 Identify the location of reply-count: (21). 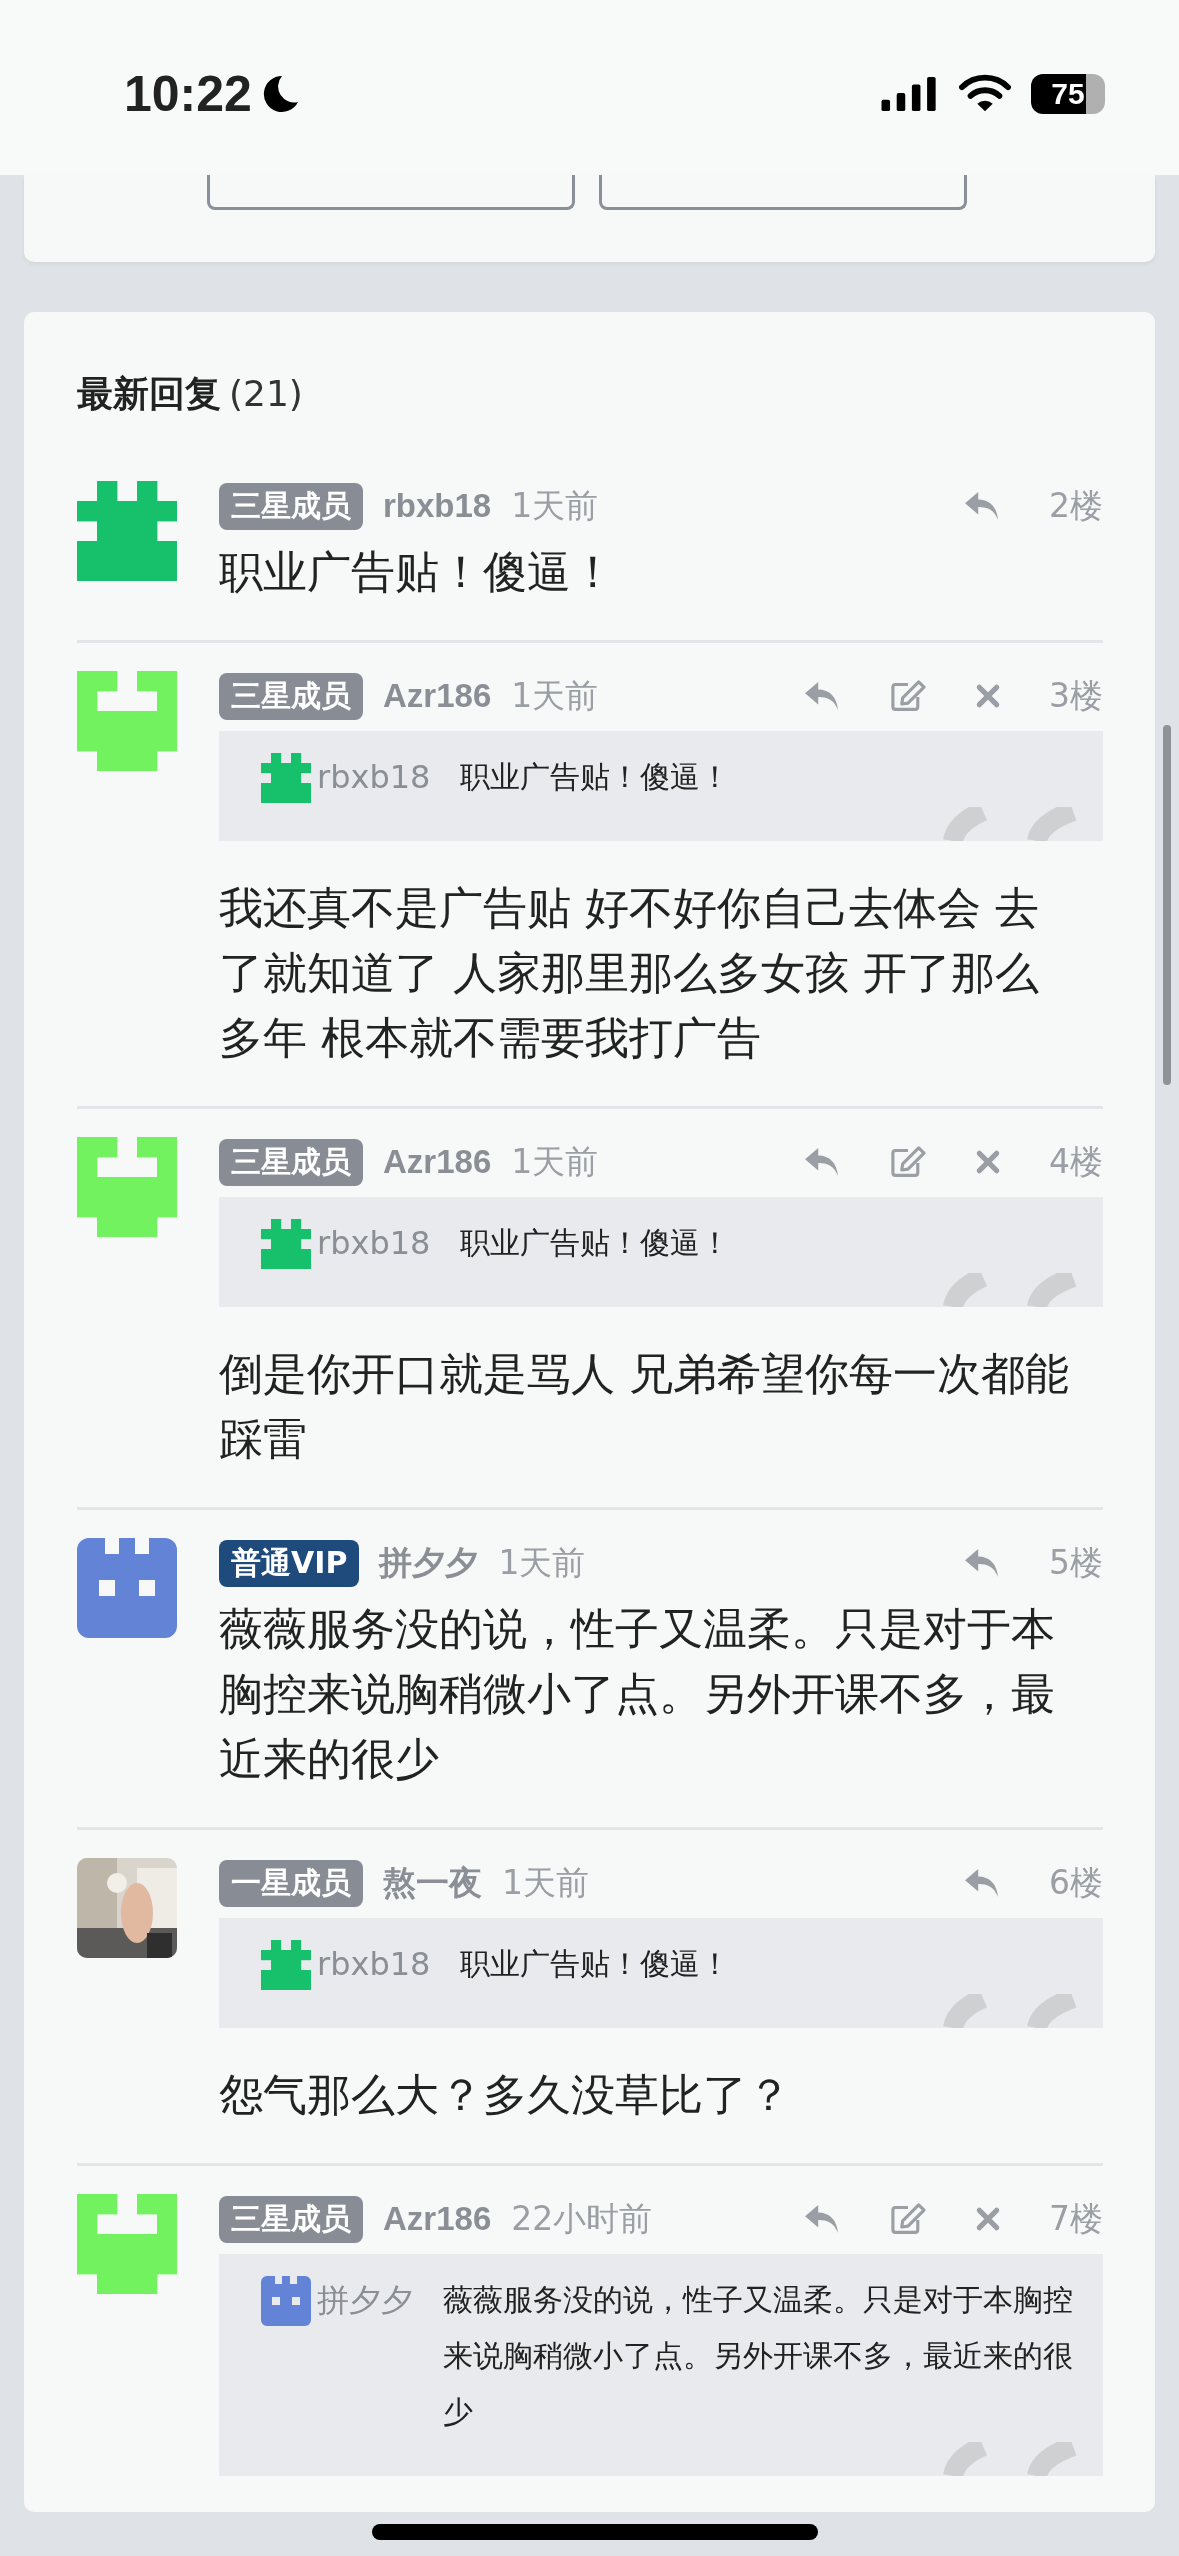
(266, 393).